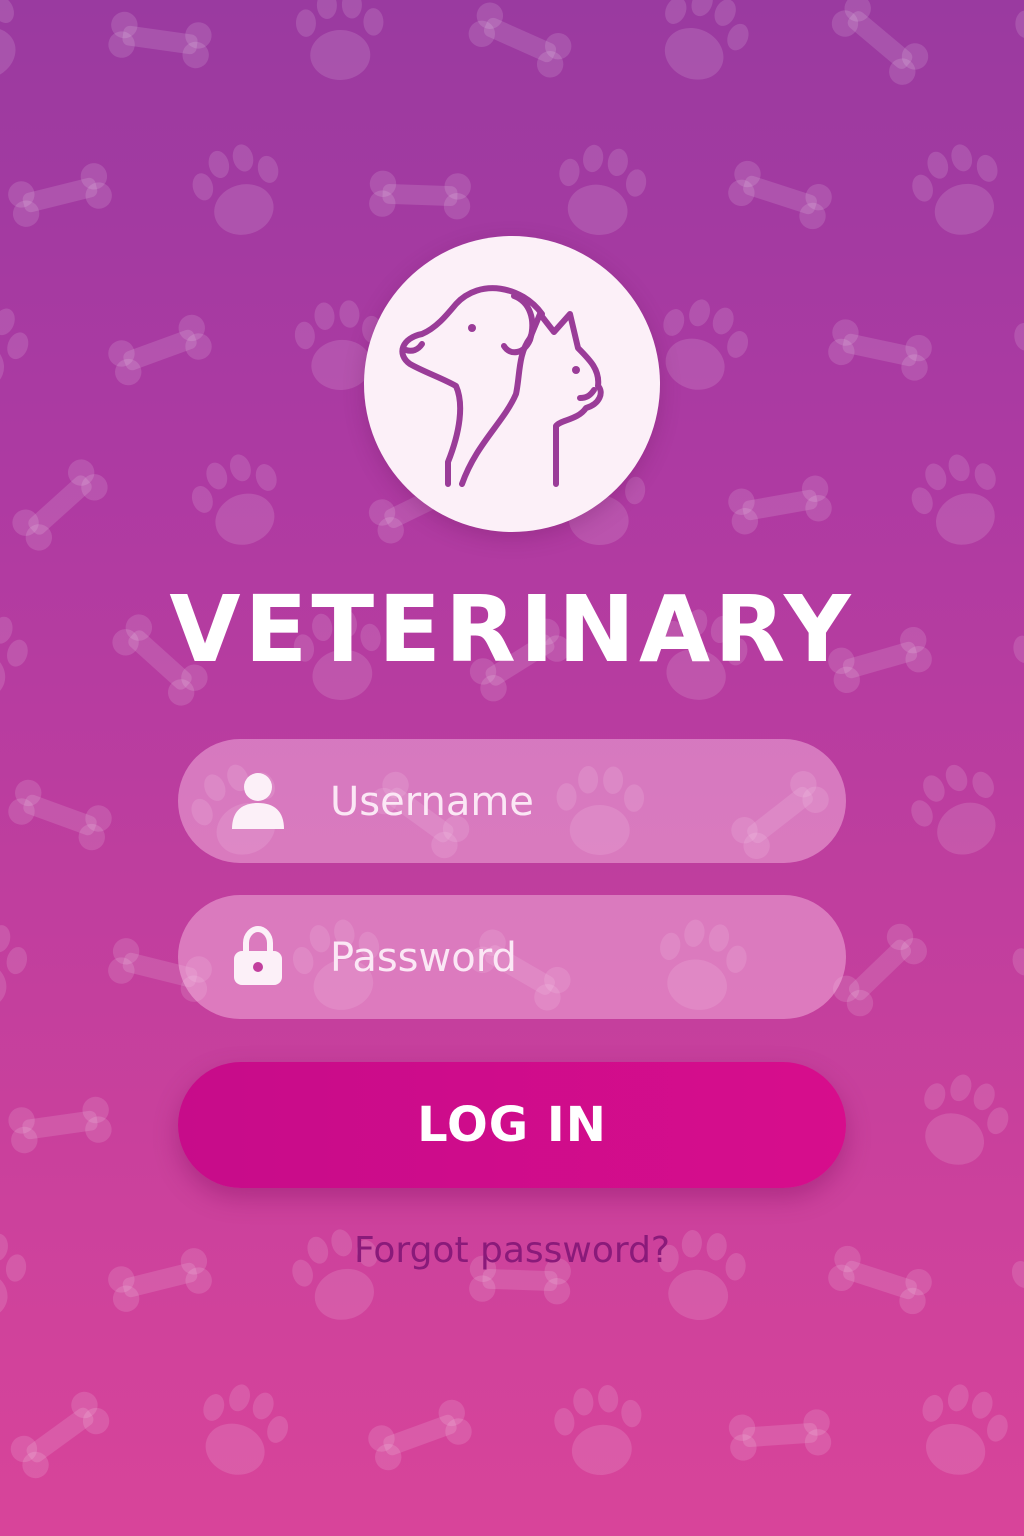 This screenshot has height=1536, width=1024. Describe the element at coordinates (570, 802) in the screenshot. I see `username-input` at that location.